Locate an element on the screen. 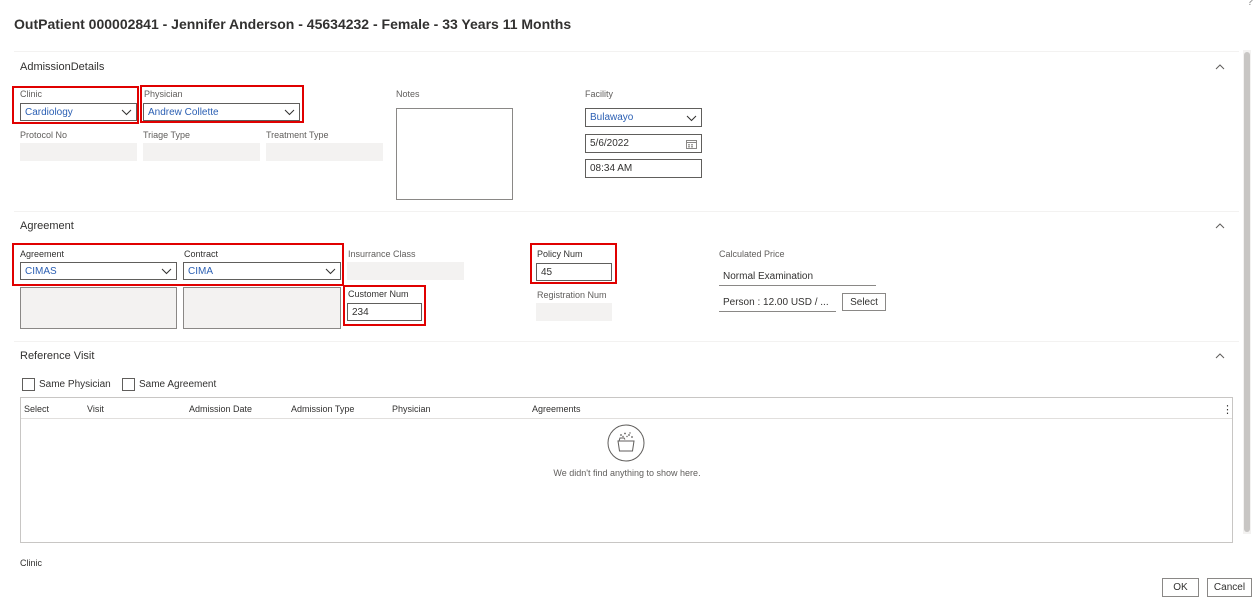  empty-state-message: We didn't find anything to show here. is located at coordinates (627, 473).